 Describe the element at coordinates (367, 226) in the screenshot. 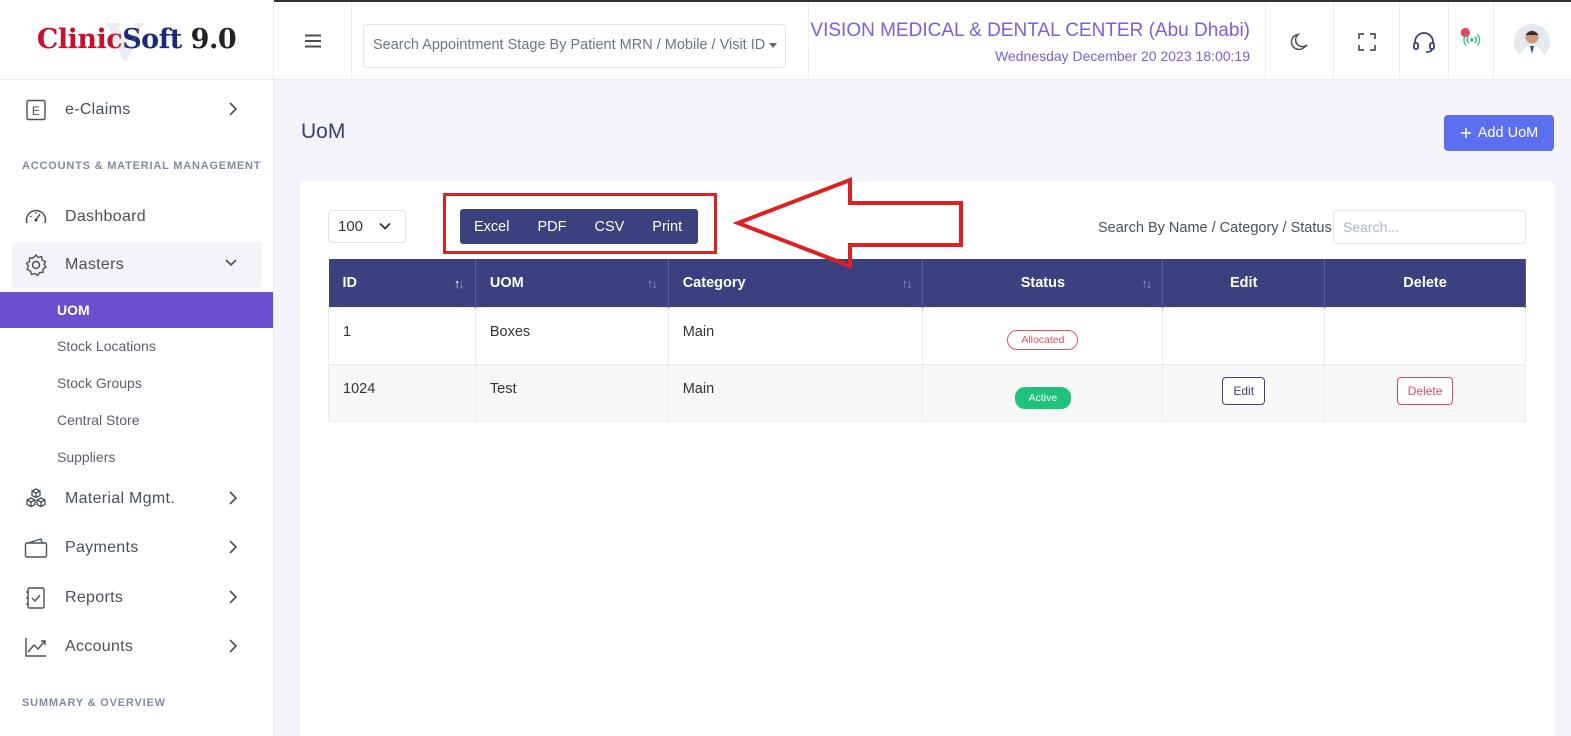

I see `page-length-select: 100` at that location.